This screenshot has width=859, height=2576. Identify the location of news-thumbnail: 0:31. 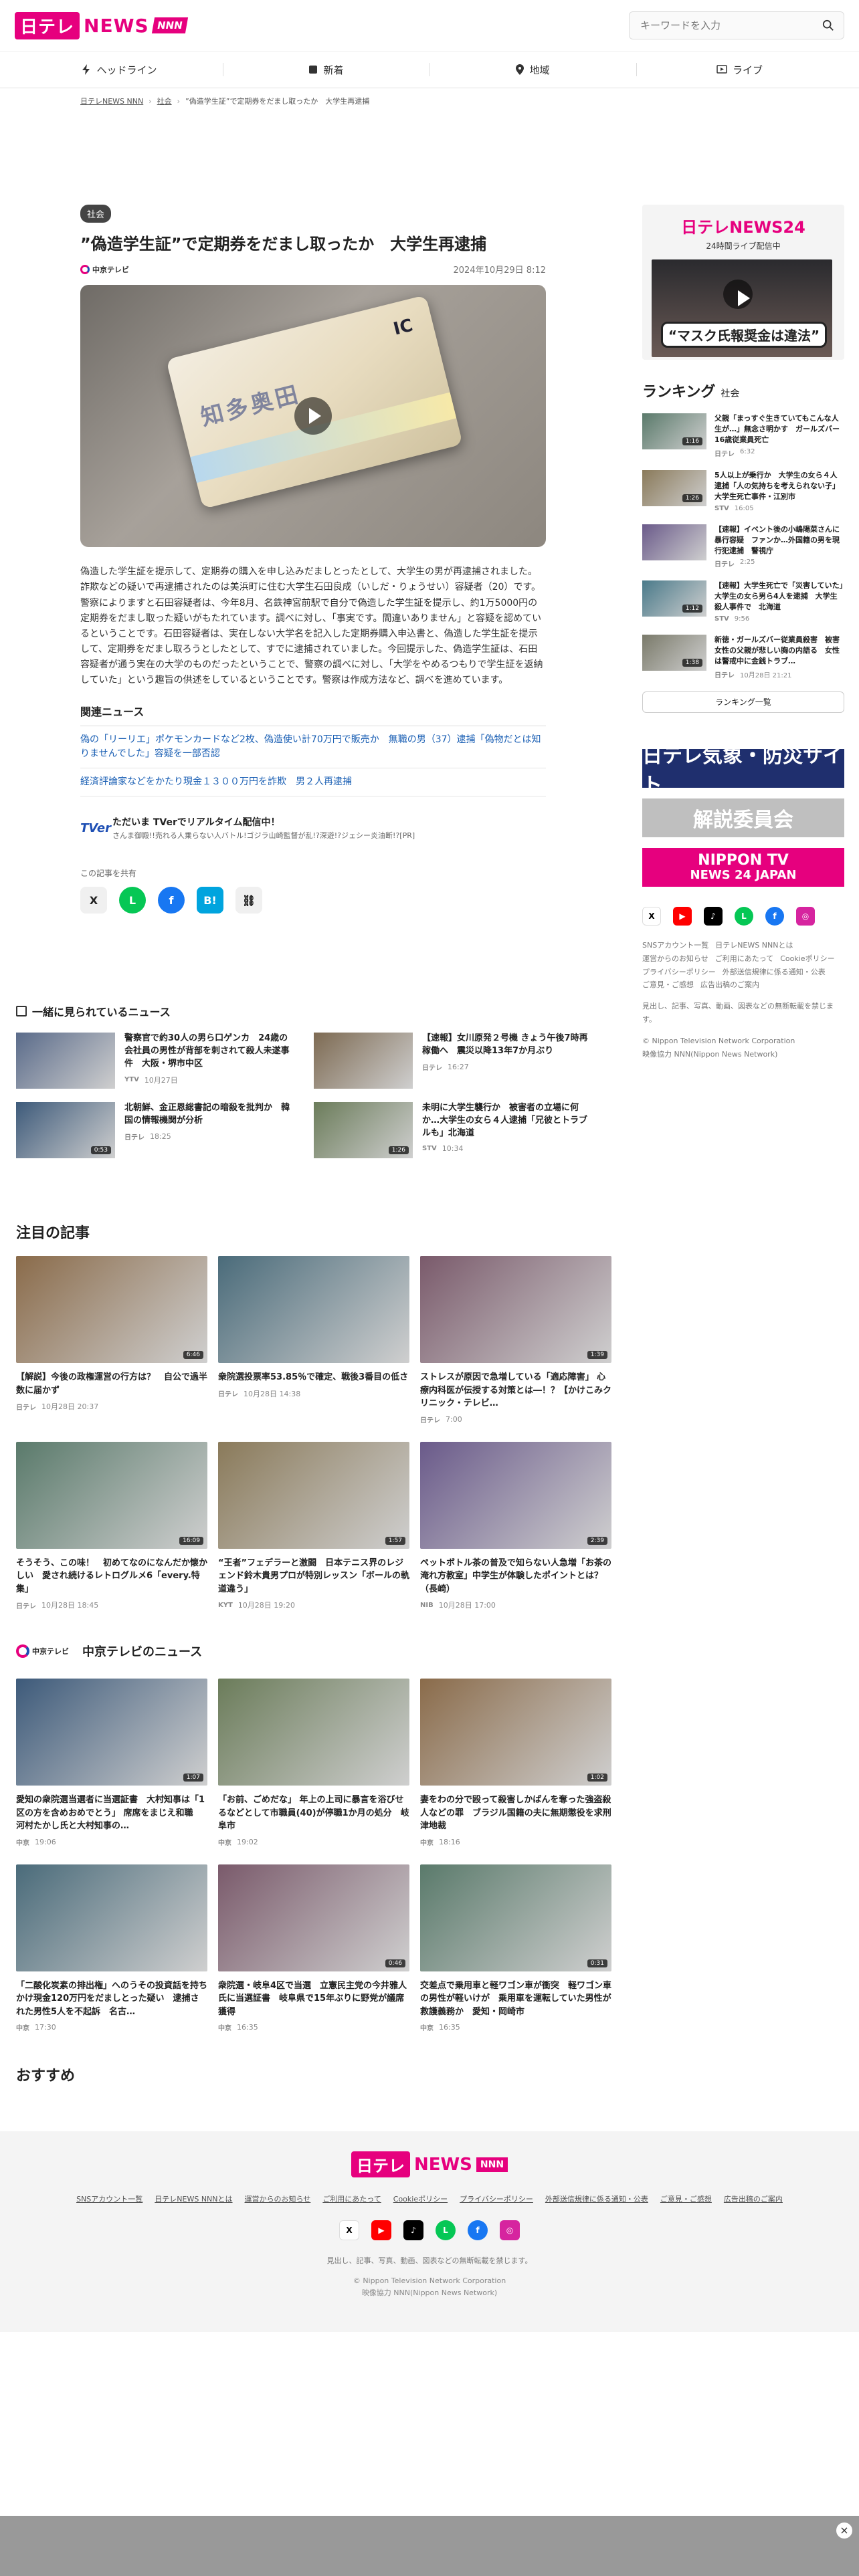
(515, 1918).